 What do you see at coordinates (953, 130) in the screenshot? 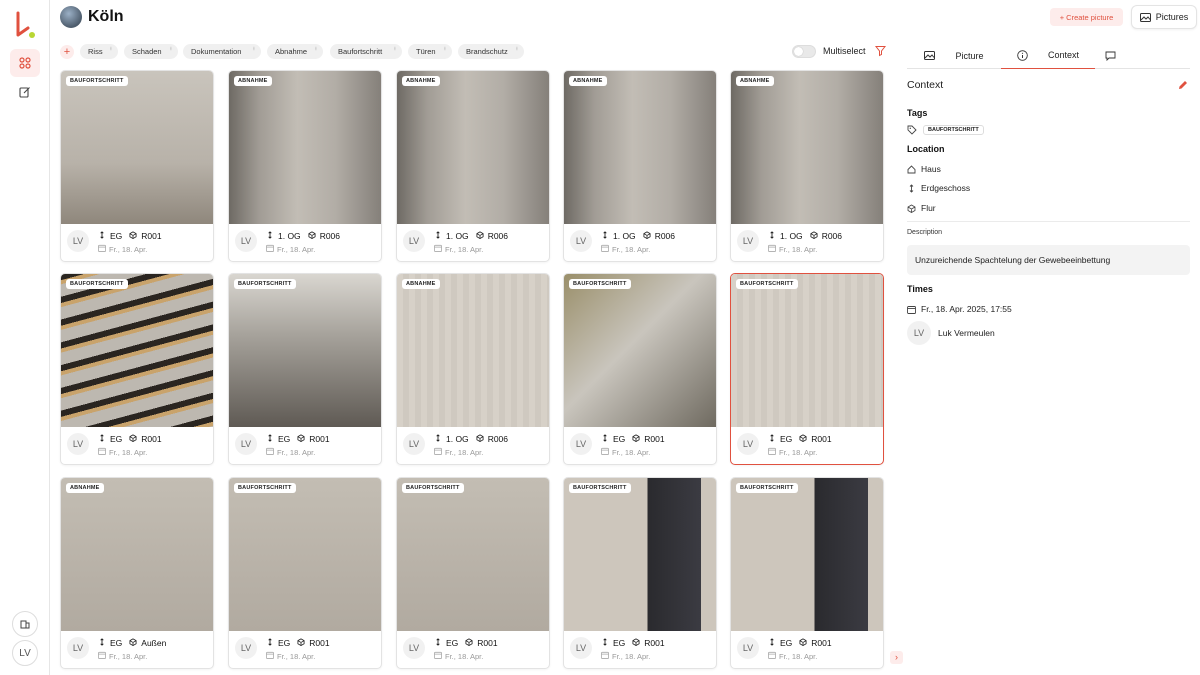
I see `tag-pill: BAUFORTSCHRITT` at bounding box center [953, 130].